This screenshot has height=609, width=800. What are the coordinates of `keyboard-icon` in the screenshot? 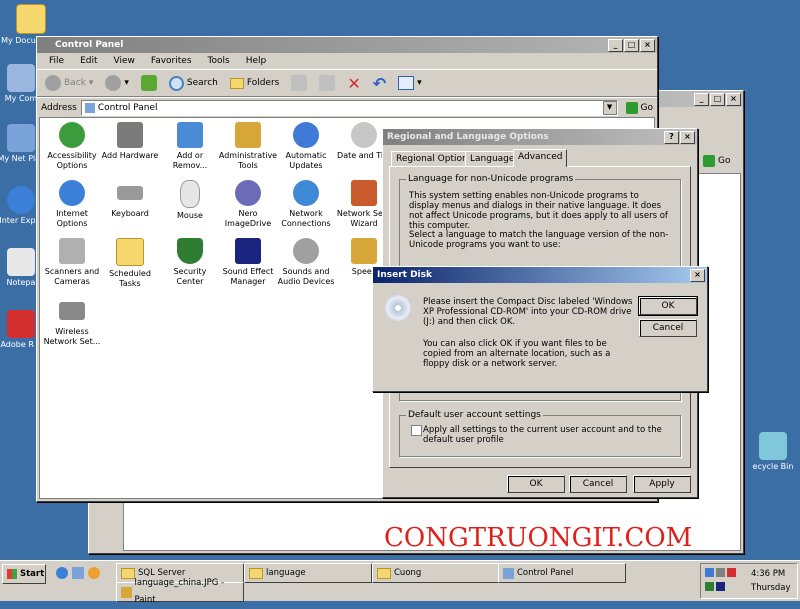 It's located at (130, 193).